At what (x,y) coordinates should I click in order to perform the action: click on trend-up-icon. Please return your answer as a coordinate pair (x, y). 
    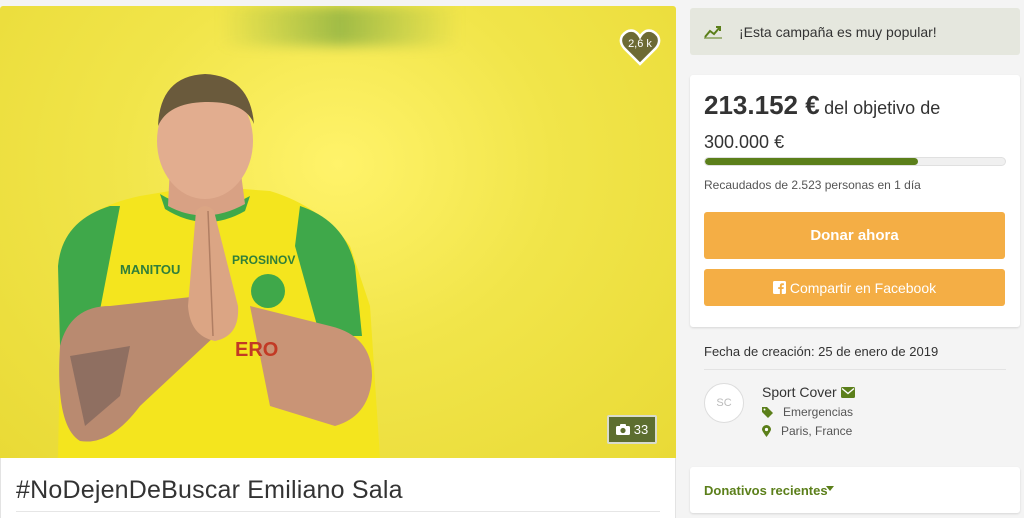
    Looking at the image, I should click on (713, 31).